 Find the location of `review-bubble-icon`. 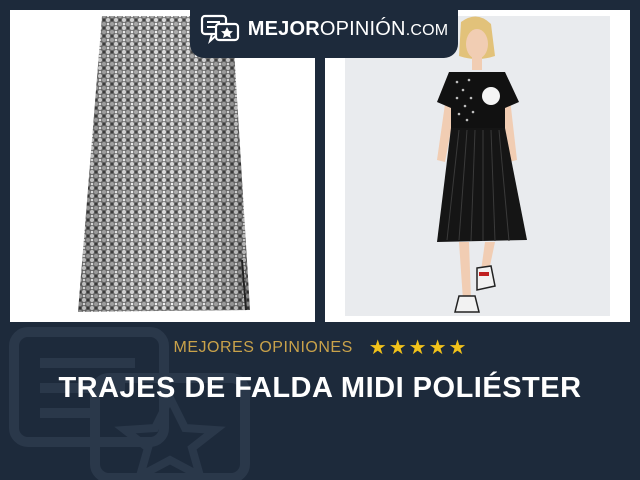

review-bubble-icon is located at coordinates (219, 29).